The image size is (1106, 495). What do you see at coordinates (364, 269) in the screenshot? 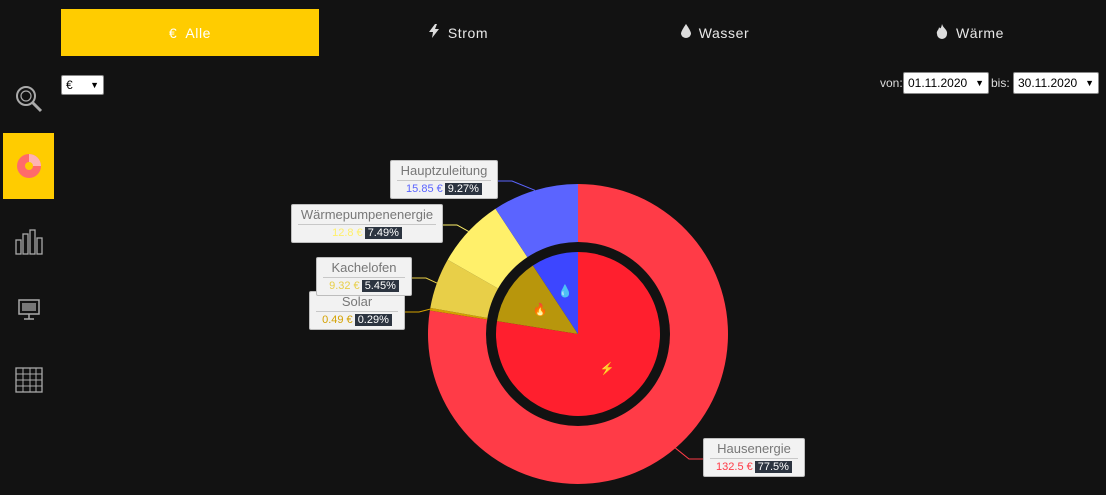
I see `callout-label: Kachelofen` at bounding box center [364, 269].